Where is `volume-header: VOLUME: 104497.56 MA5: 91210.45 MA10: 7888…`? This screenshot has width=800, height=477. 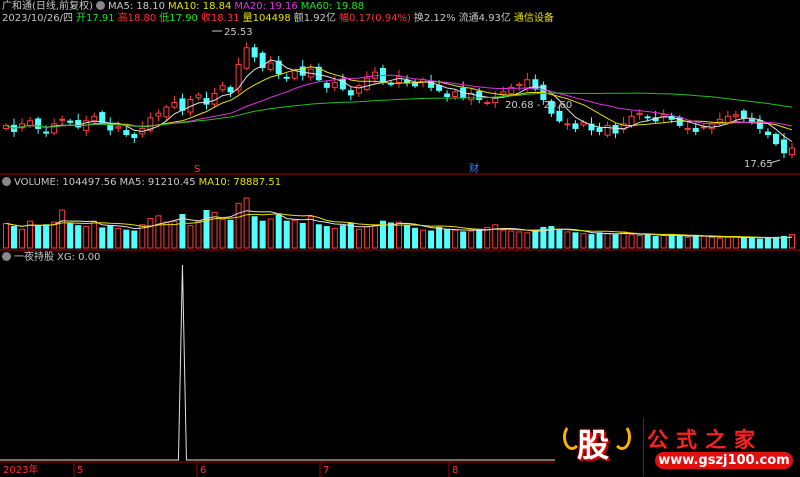
volume-header: VOLUME: 104497.56 MA5: 91210.45 MA10: 7888… is located at coordinates (143, 183).